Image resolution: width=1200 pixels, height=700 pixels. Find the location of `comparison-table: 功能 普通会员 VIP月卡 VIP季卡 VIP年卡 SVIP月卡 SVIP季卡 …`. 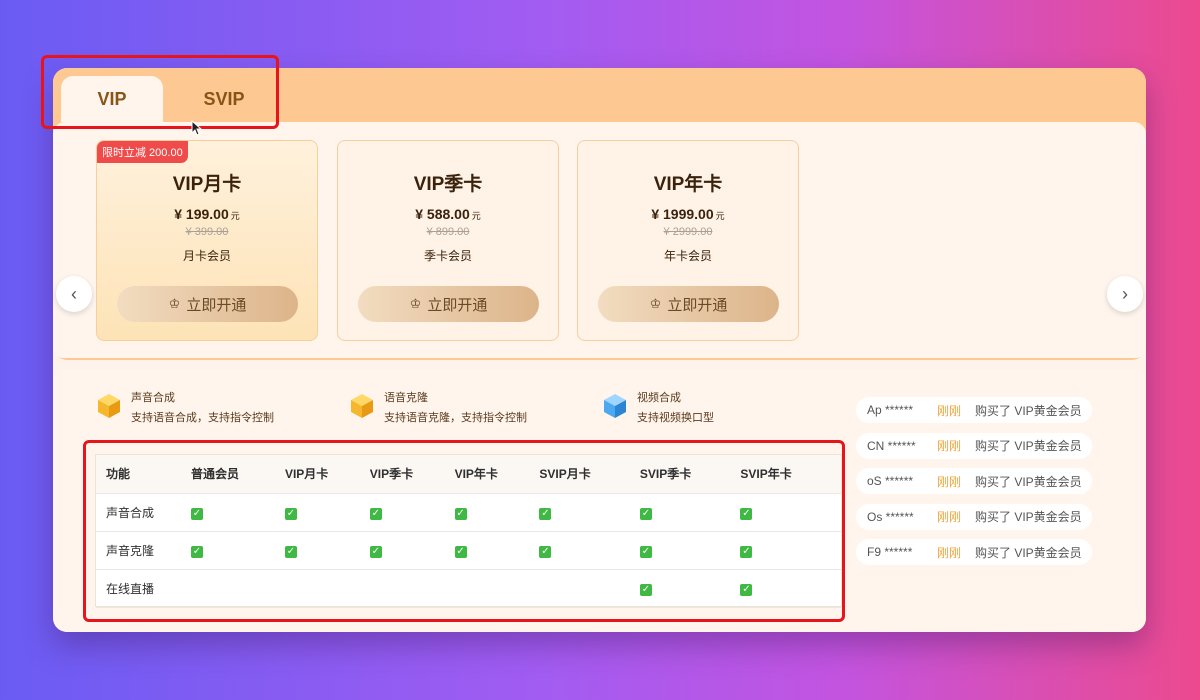

comparison-table: 功能 普通会员 VIP月卡 VIP季卡 VIP年卡 SVIP月卡 SVIP季卡 … is located at coordinates (468, 531).